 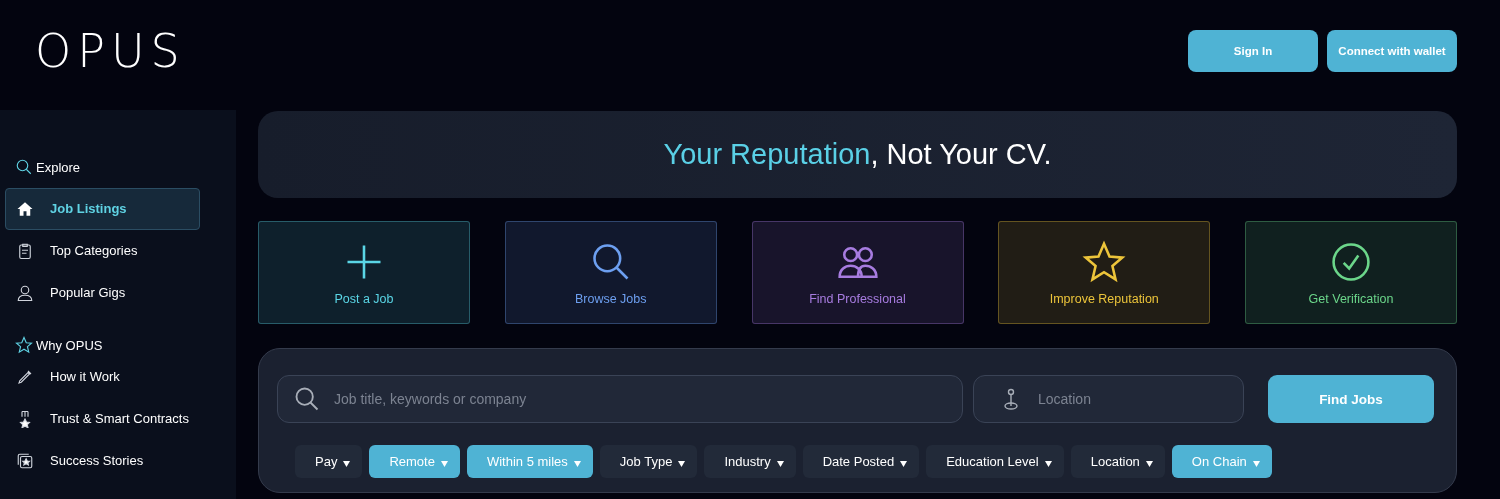 What do you see at coordinates (102, 293) in the screenshot?
I see `sidebar-item: Popular Gigs` at bounding box center [102, 293].